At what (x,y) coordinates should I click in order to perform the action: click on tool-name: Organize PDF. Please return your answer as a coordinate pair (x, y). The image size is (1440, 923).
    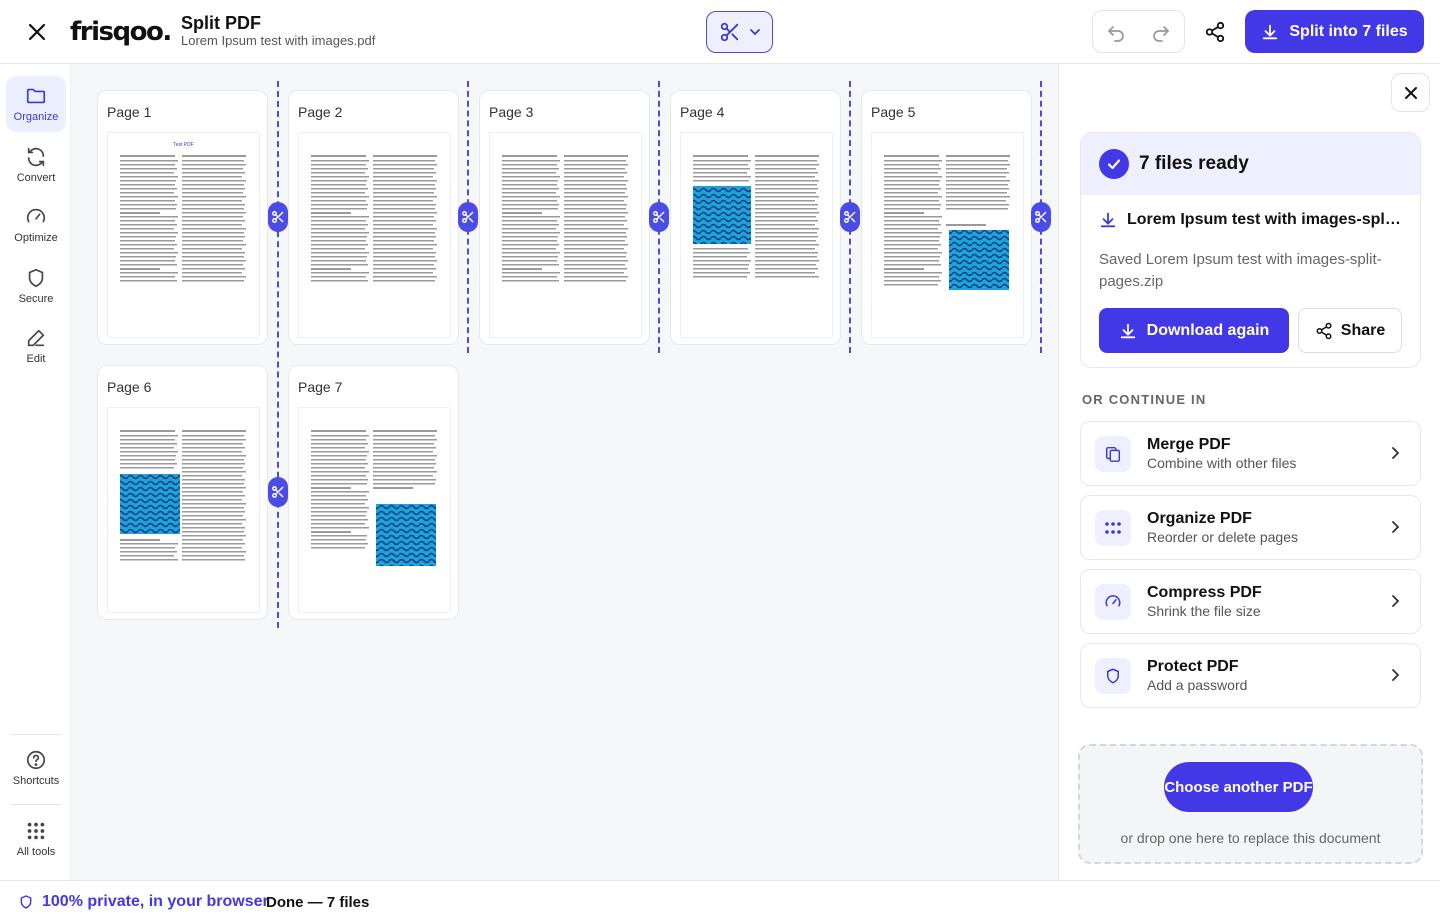
    Looking at the image, I should click on (1199, 518).